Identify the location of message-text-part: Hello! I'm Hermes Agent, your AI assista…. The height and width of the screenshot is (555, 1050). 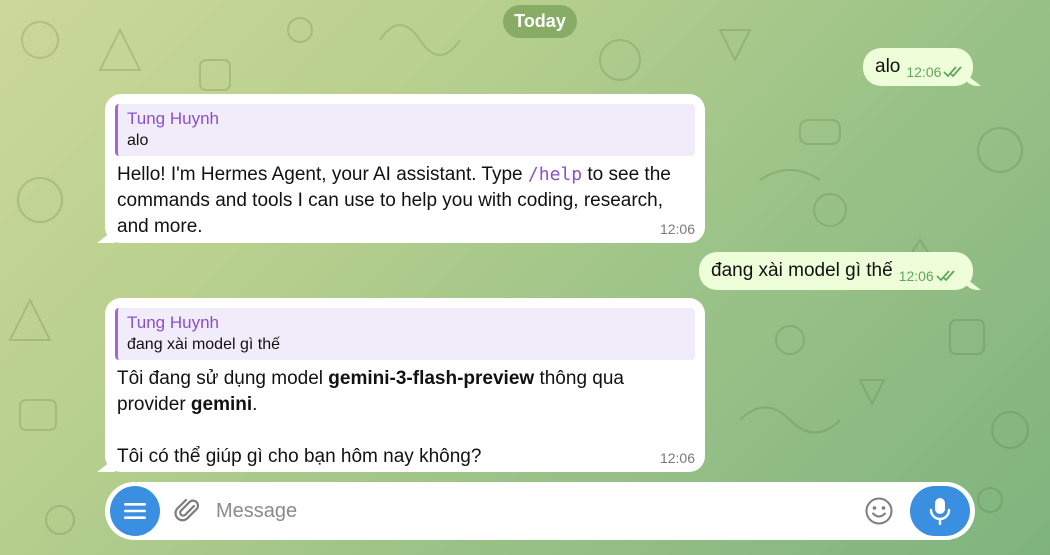
(322, 174).